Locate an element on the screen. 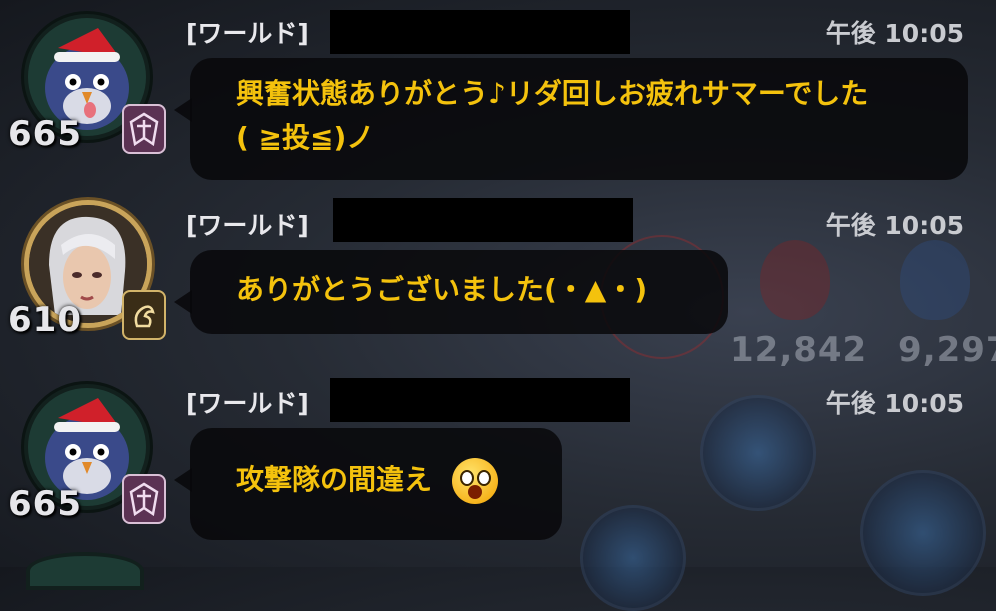 Image resolution: width=996 pixels, height=611 pixels. player-level: 610 is located at coordinates (45, 320).